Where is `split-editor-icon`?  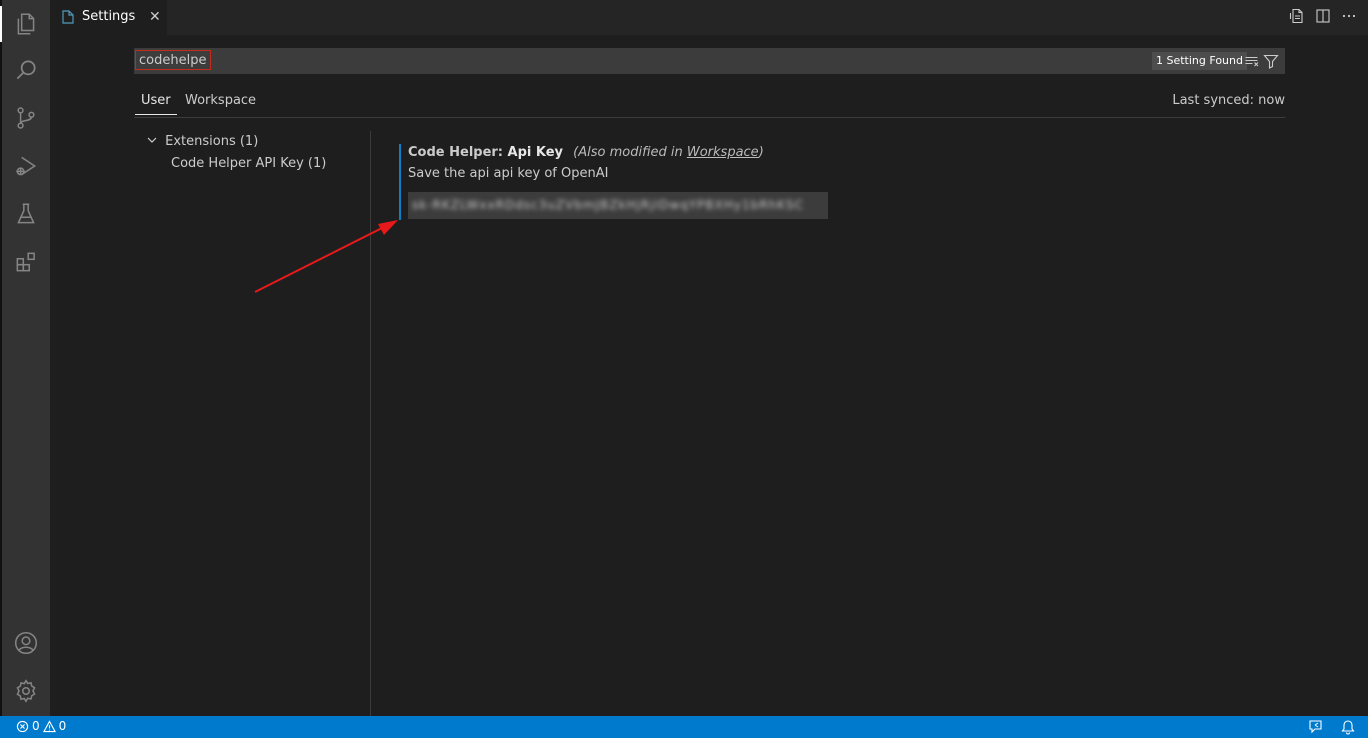 split-editor-icon is located at coordinates (1323, 16).